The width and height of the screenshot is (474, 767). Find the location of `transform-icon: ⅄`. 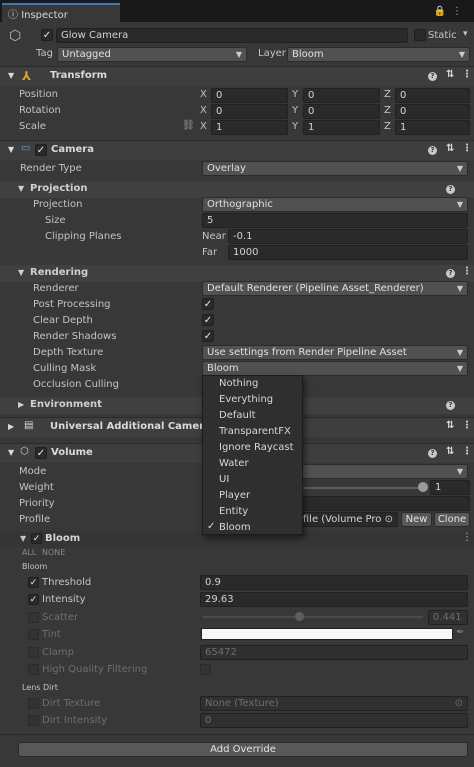

transform-icon: ⅄ is located at coordinates (27, 76).